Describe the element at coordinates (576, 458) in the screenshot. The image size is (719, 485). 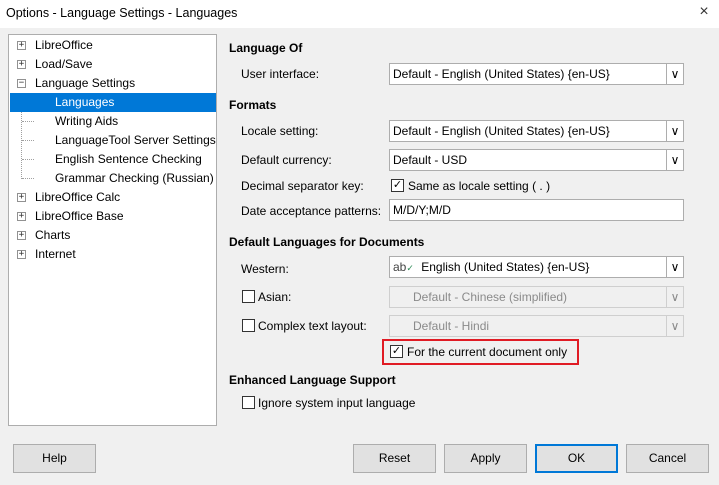
I see `ok-button: OK` at that location.